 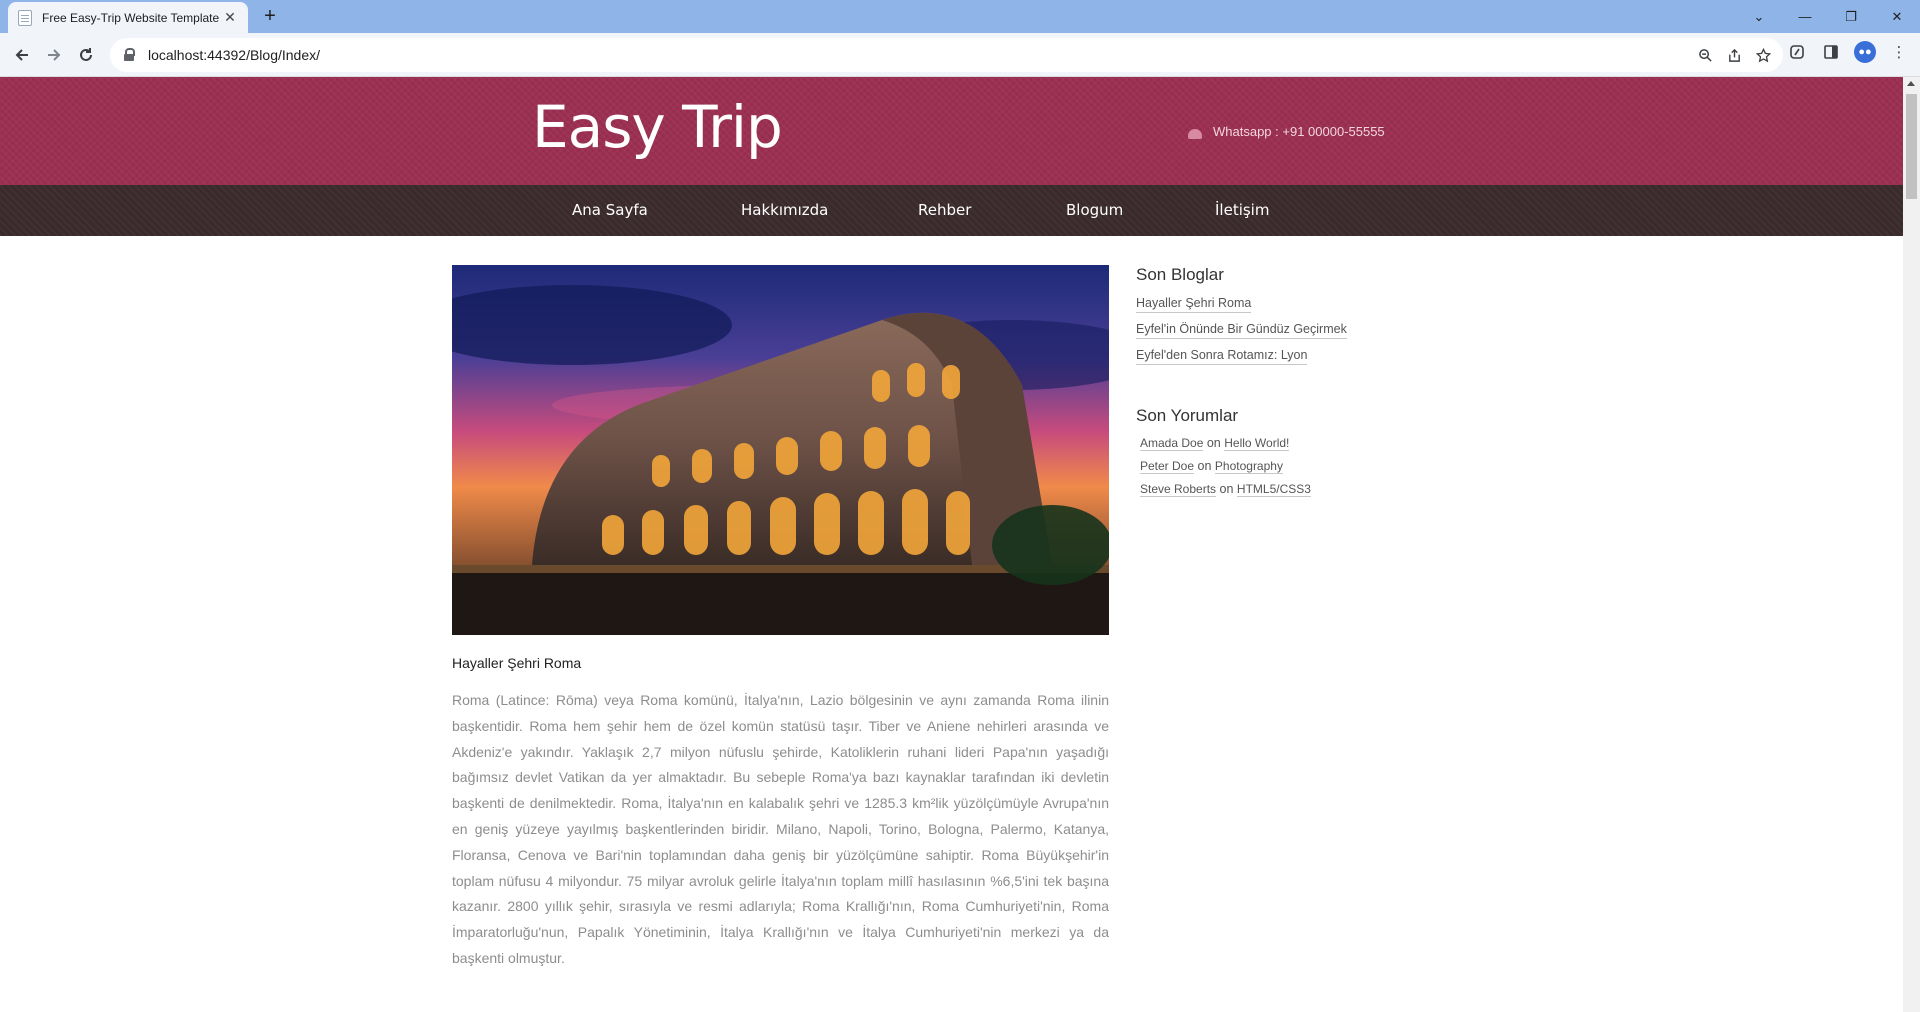 I want to click on comment-author-link: Amada Doe, so click(x=1172, y=443).